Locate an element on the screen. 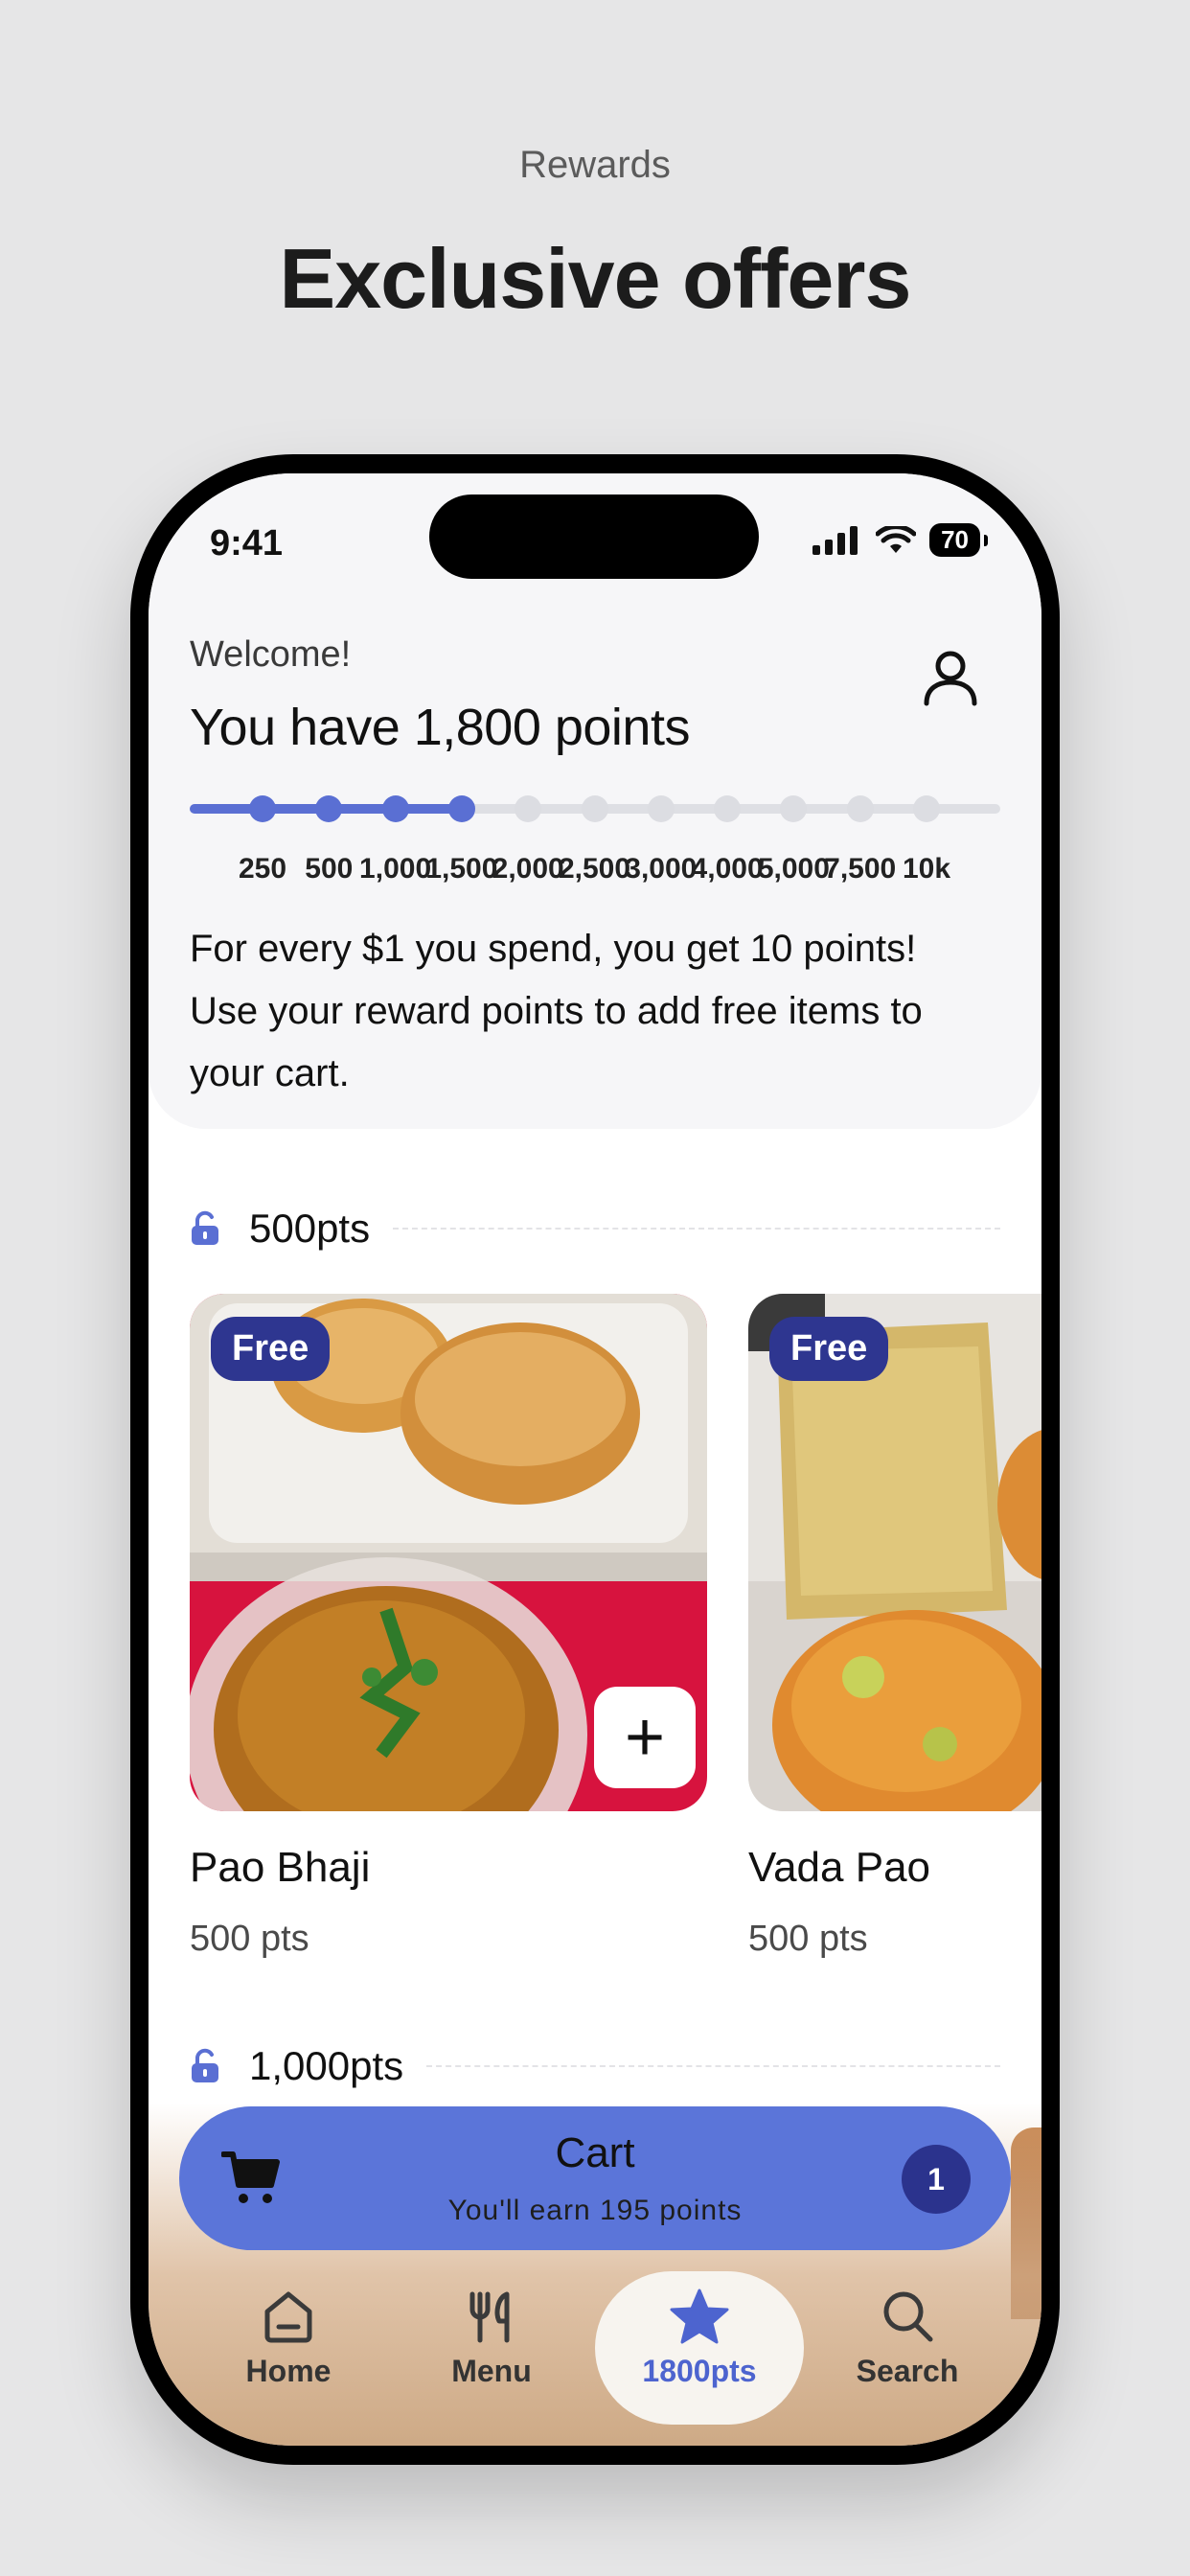 Image resolution: width=1190 pixels, height=2576 pixels. tab-search: Search is located at coordinates (907, 2348).